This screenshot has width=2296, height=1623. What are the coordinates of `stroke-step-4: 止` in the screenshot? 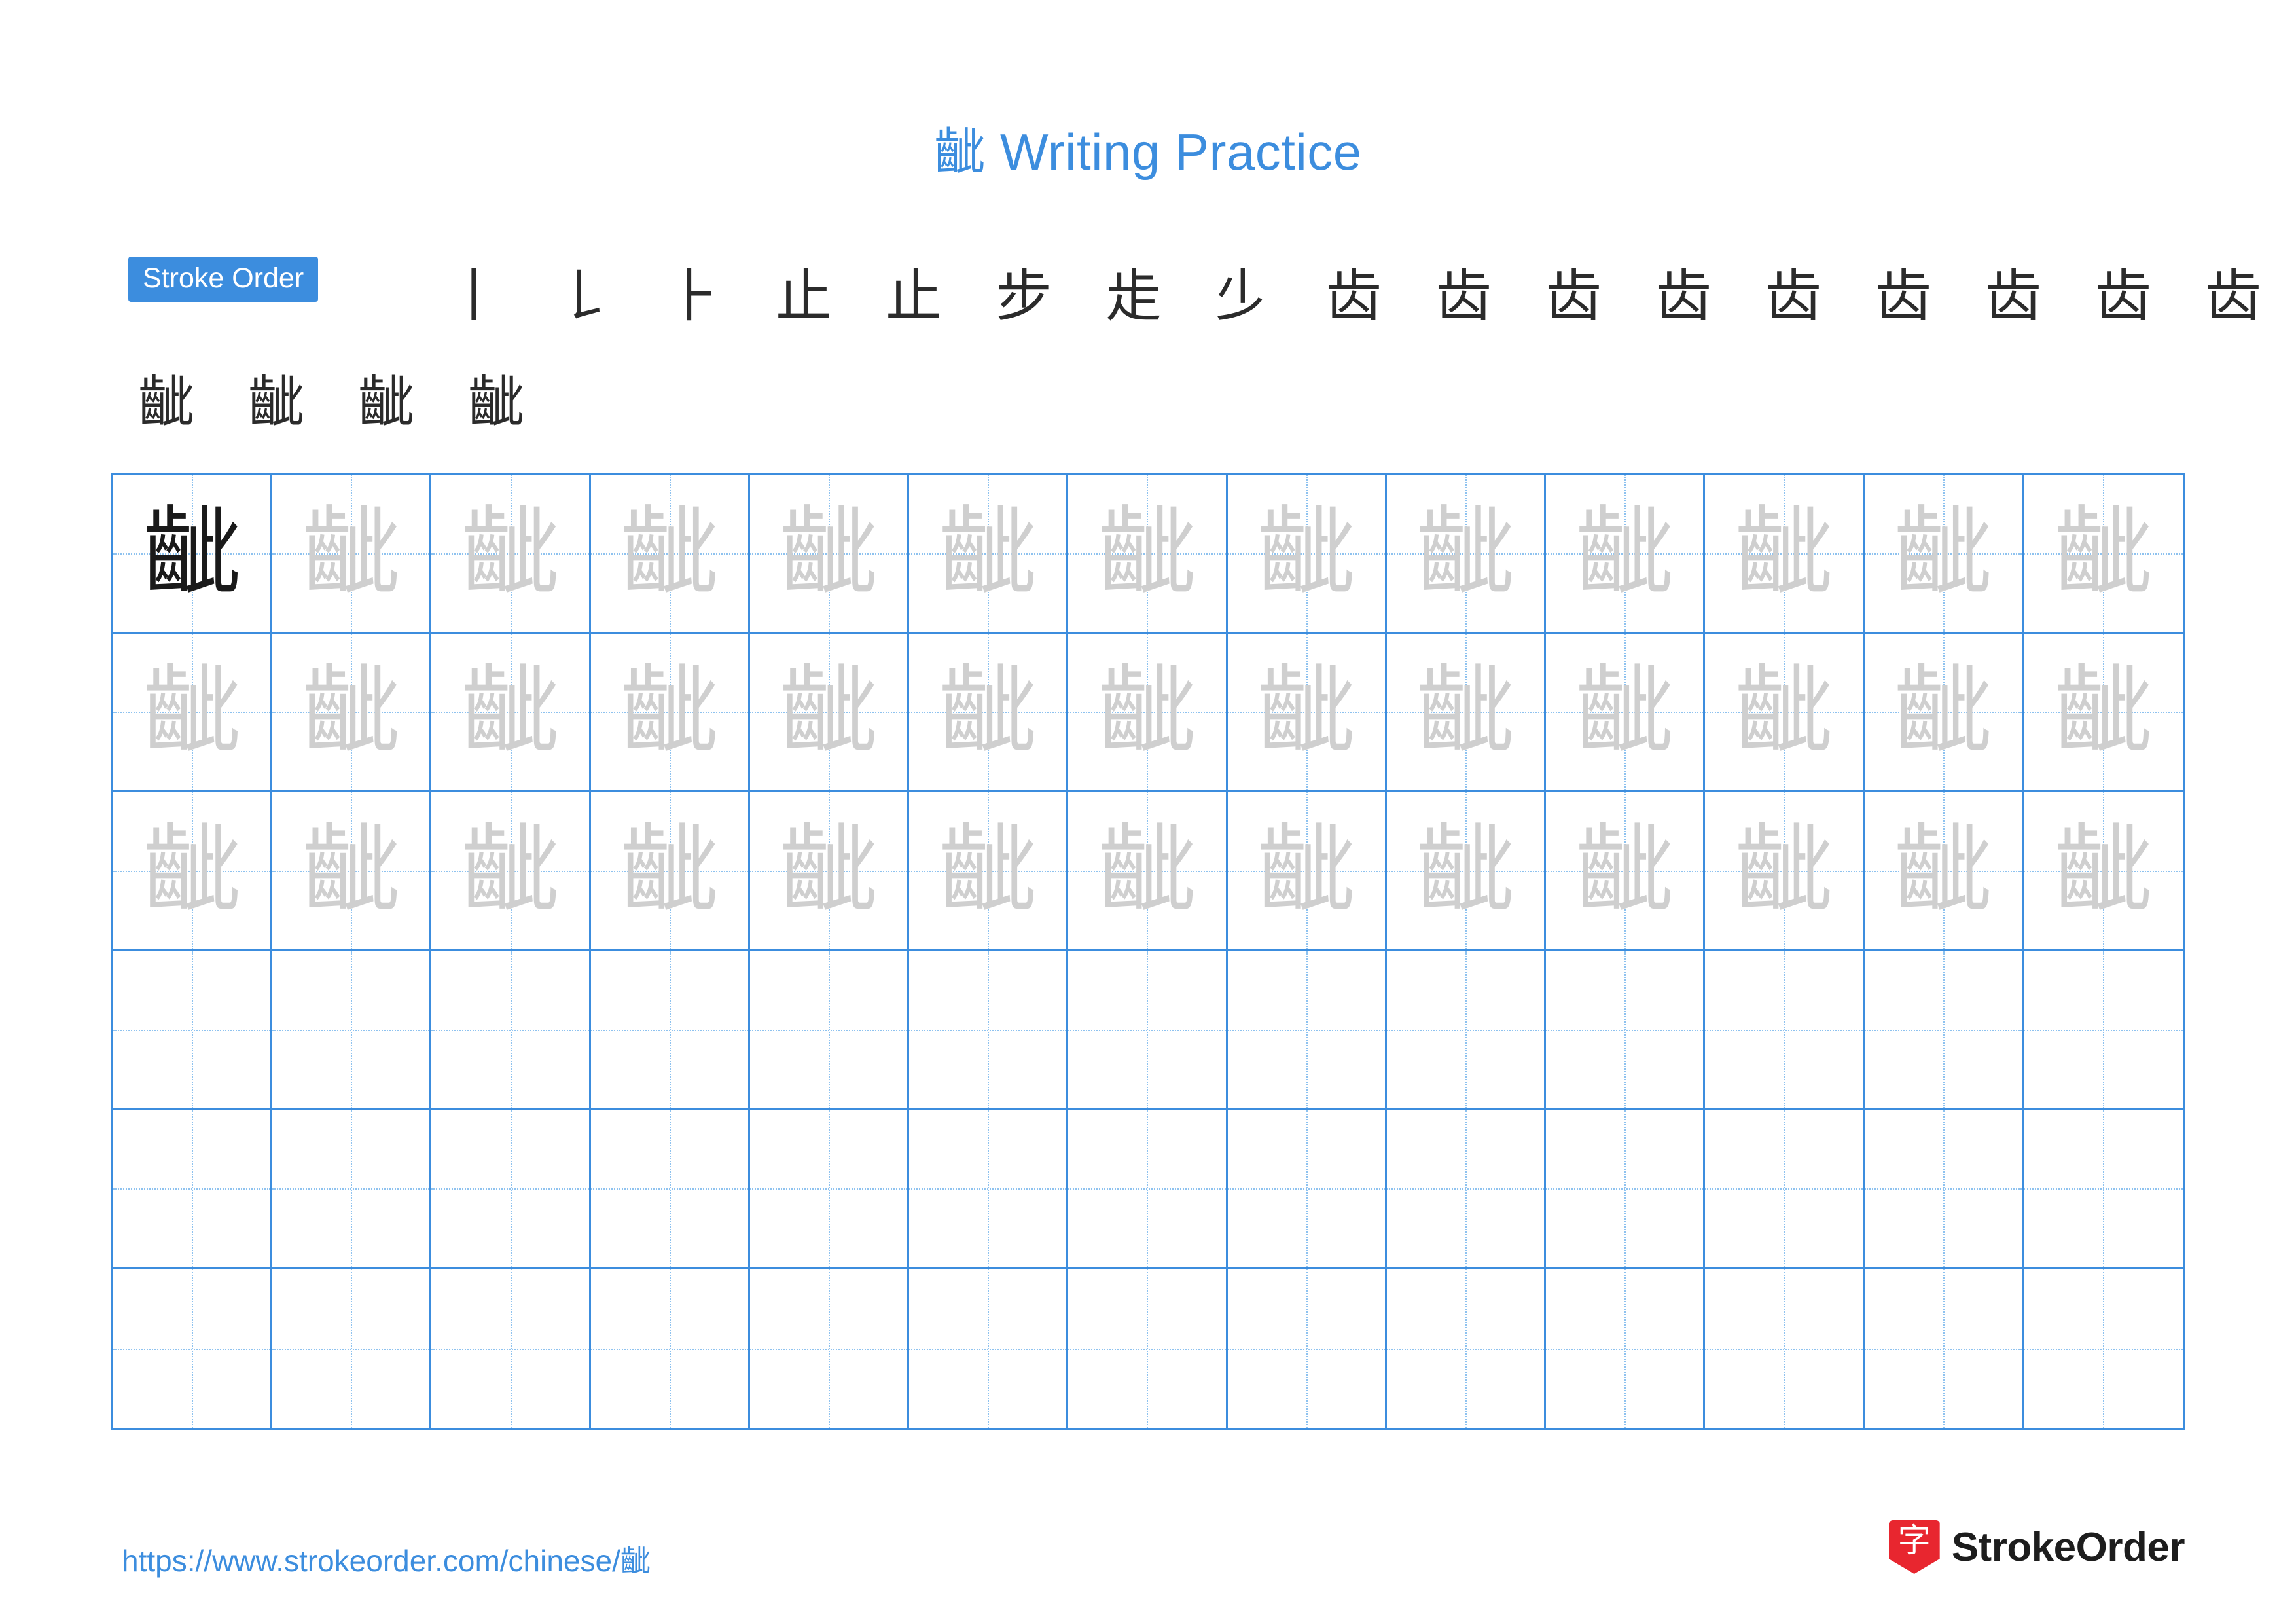 It's located at (804, 296).